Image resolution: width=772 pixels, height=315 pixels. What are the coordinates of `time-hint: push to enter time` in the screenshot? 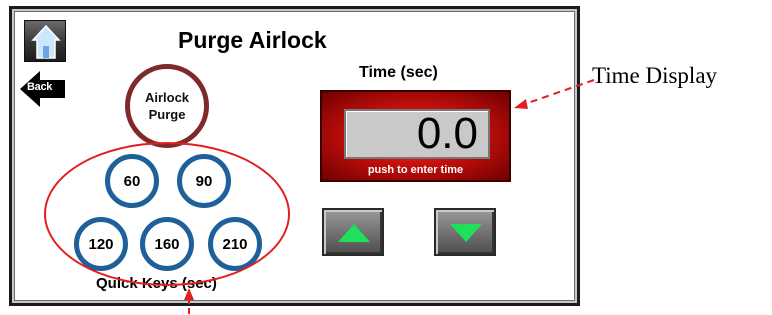 It's located at (415, 170).